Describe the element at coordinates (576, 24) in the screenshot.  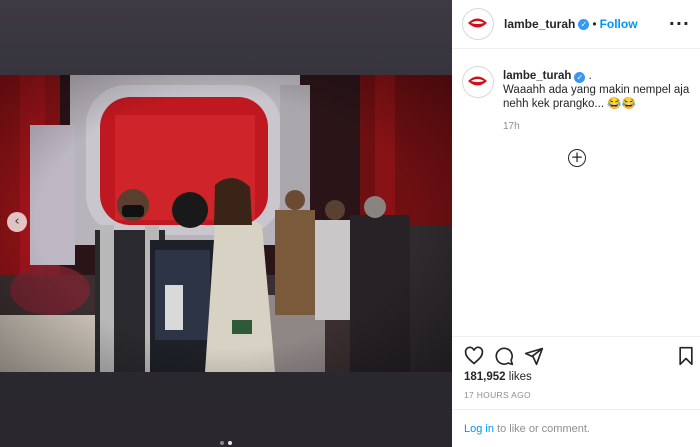
I see `post-header: lambe_turah ✓ • Follow ···` at that location.